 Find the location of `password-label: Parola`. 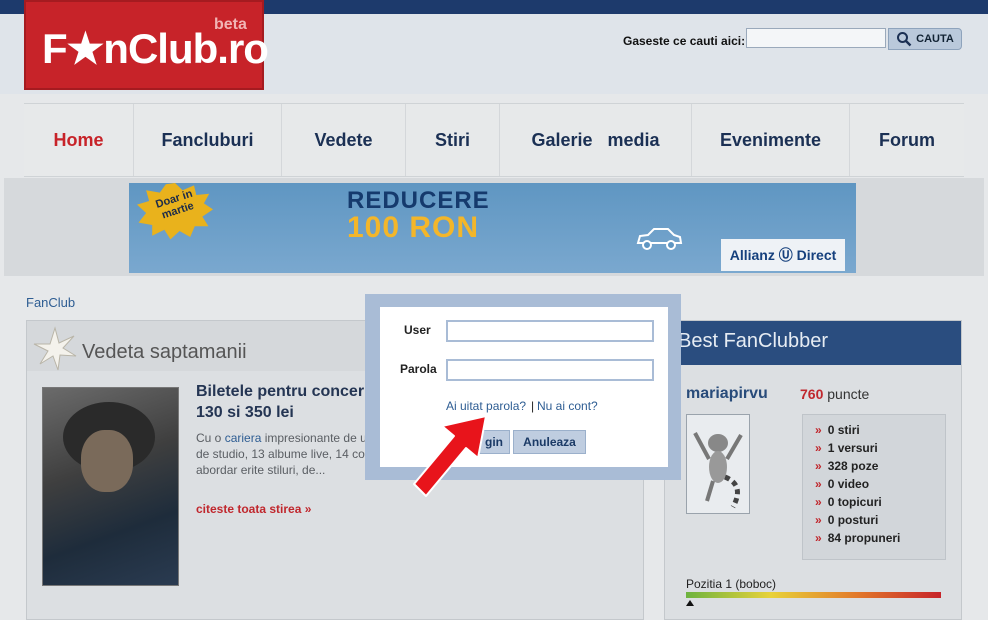

password-label: Parola is located at coordinates (418, 369).